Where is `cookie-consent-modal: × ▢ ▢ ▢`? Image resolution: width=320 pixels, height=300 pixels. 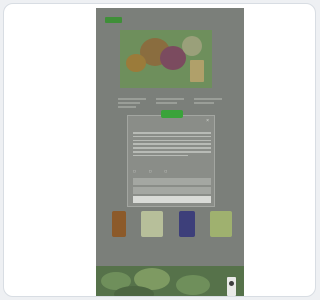
cookie-consent-modal: × ▢ ▢ ▢ is located at coordinates (171, 158).